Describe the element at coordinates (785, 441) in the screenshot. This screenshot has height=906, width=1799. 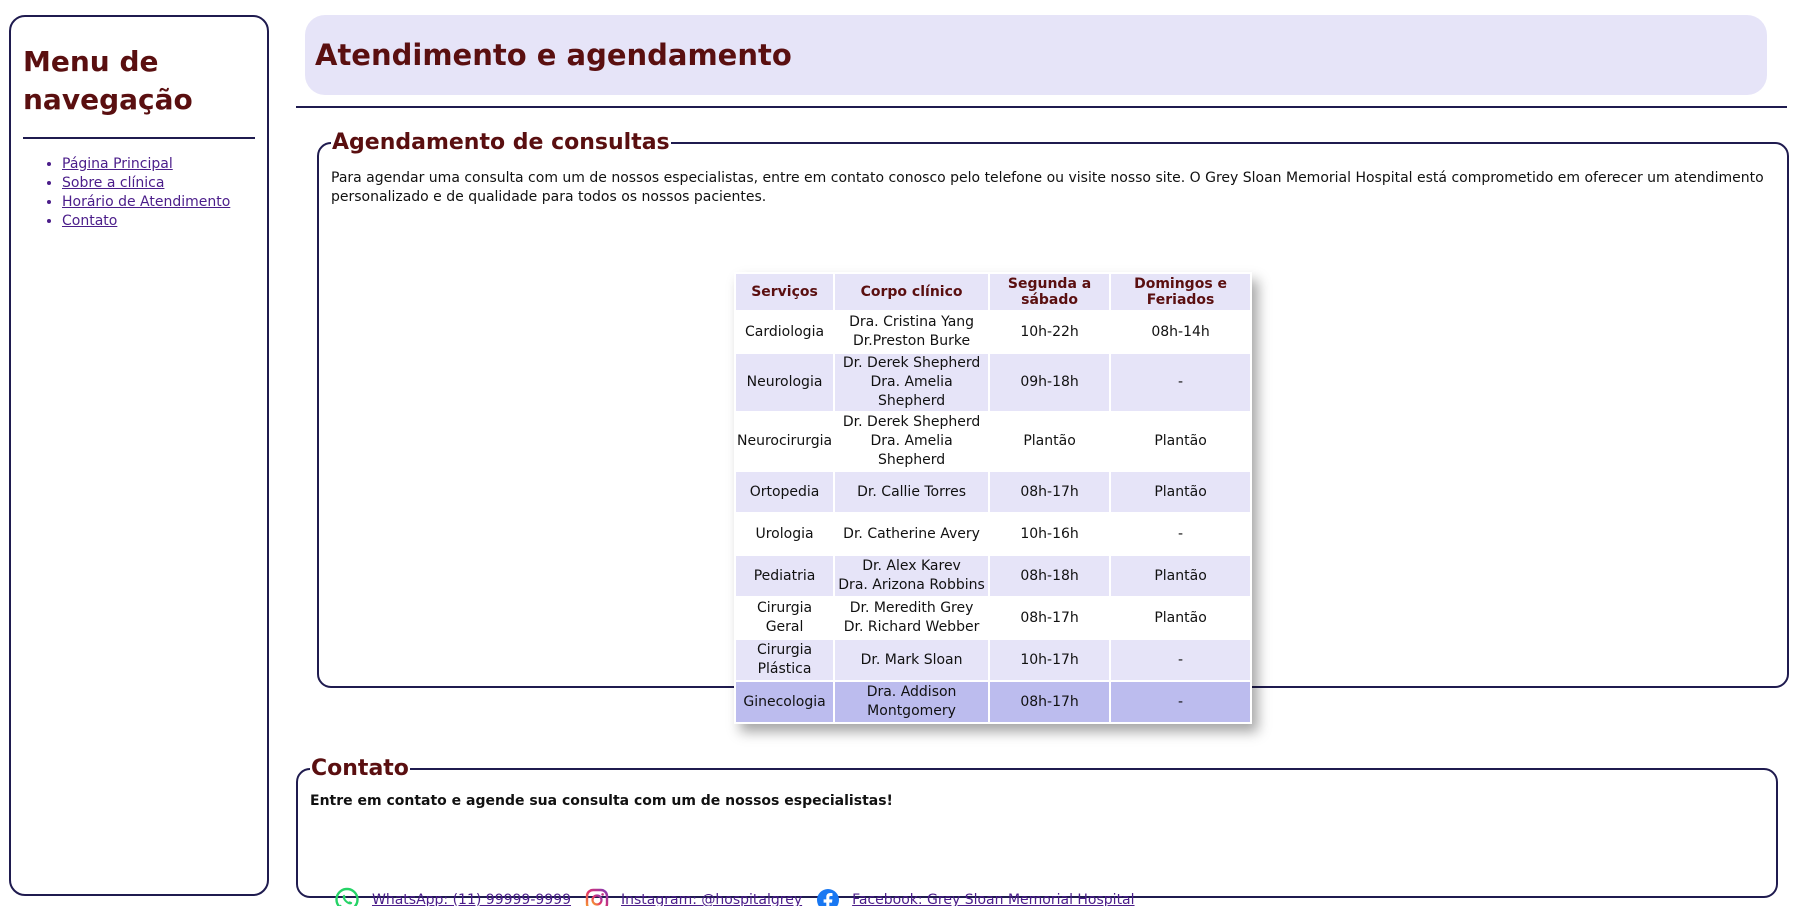
I see `cell-service: Neurocirurgia` at that location.